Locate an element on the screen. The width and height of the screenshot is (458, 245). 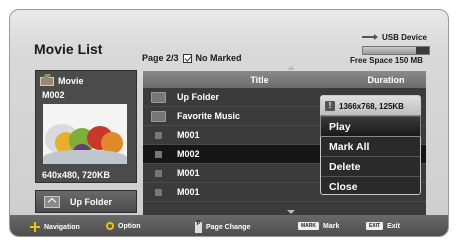
footer-option: Option is located at coordinates (123, 226).